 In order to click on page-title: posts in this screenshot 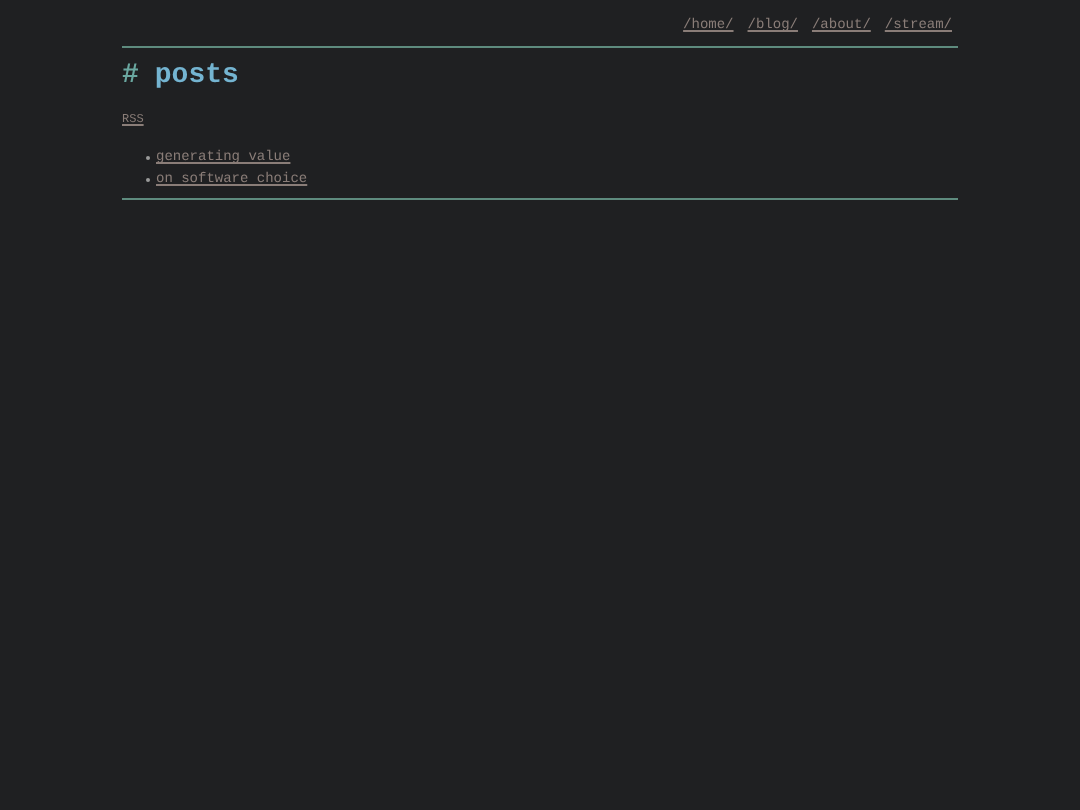, I will do `click(196, 76)`.